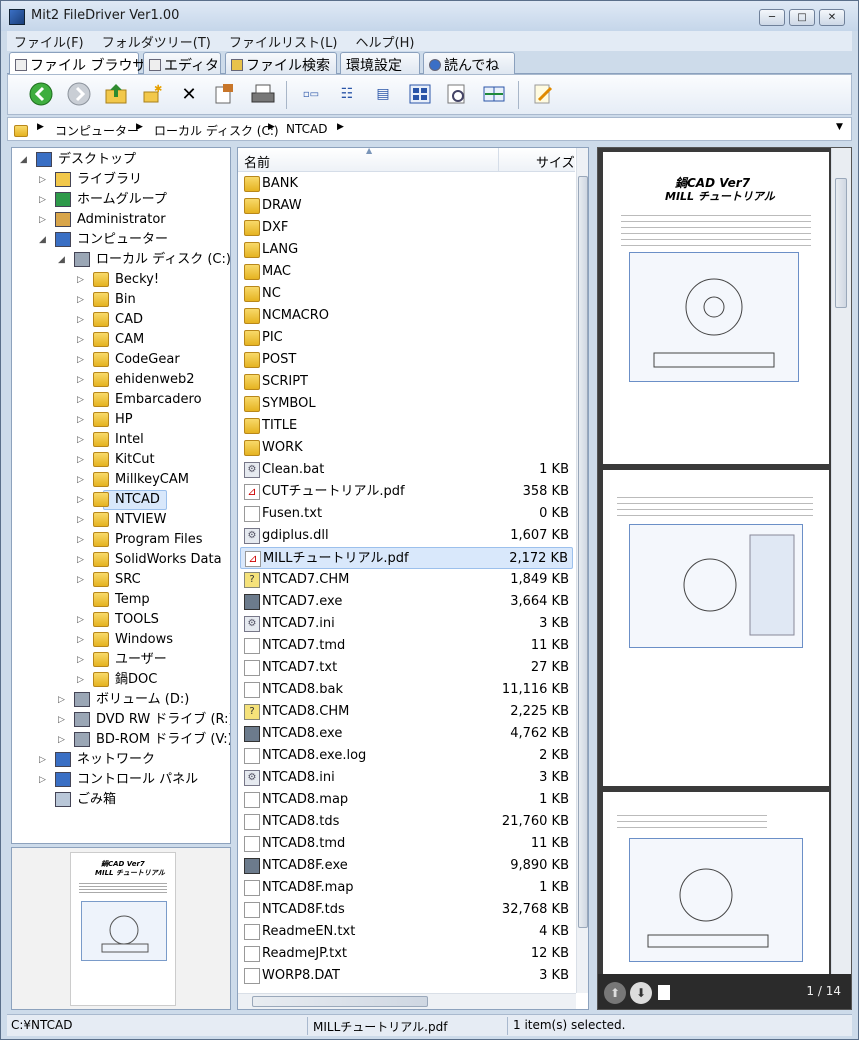 This screenshot has width=859, height=1040. I want to click on file-row: NTCAD8.exe 4,762 KB, so click(406, 734).